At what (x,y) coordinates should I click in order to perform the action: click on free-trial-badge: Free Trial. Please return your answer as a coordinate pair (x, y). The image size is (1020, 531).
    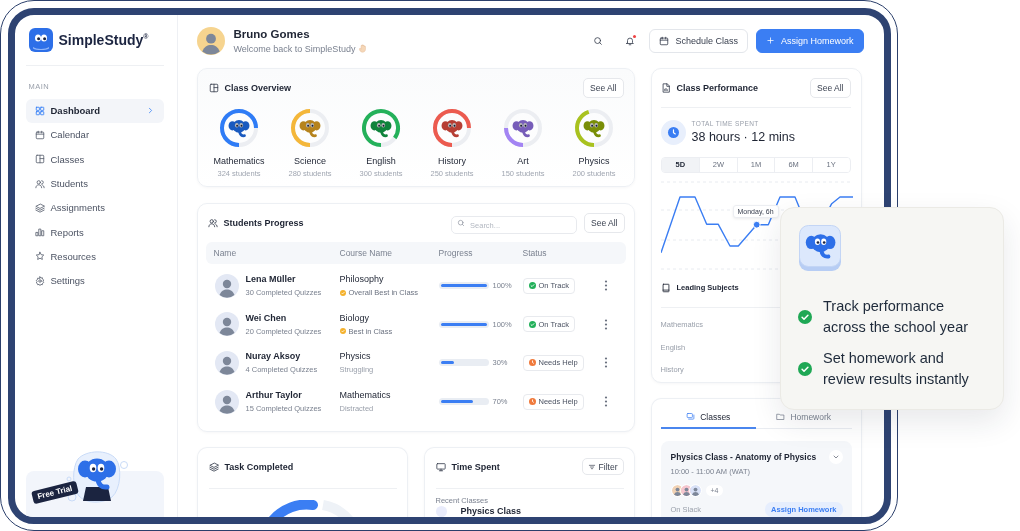
    Looking at the image, I should click on (54, 492).